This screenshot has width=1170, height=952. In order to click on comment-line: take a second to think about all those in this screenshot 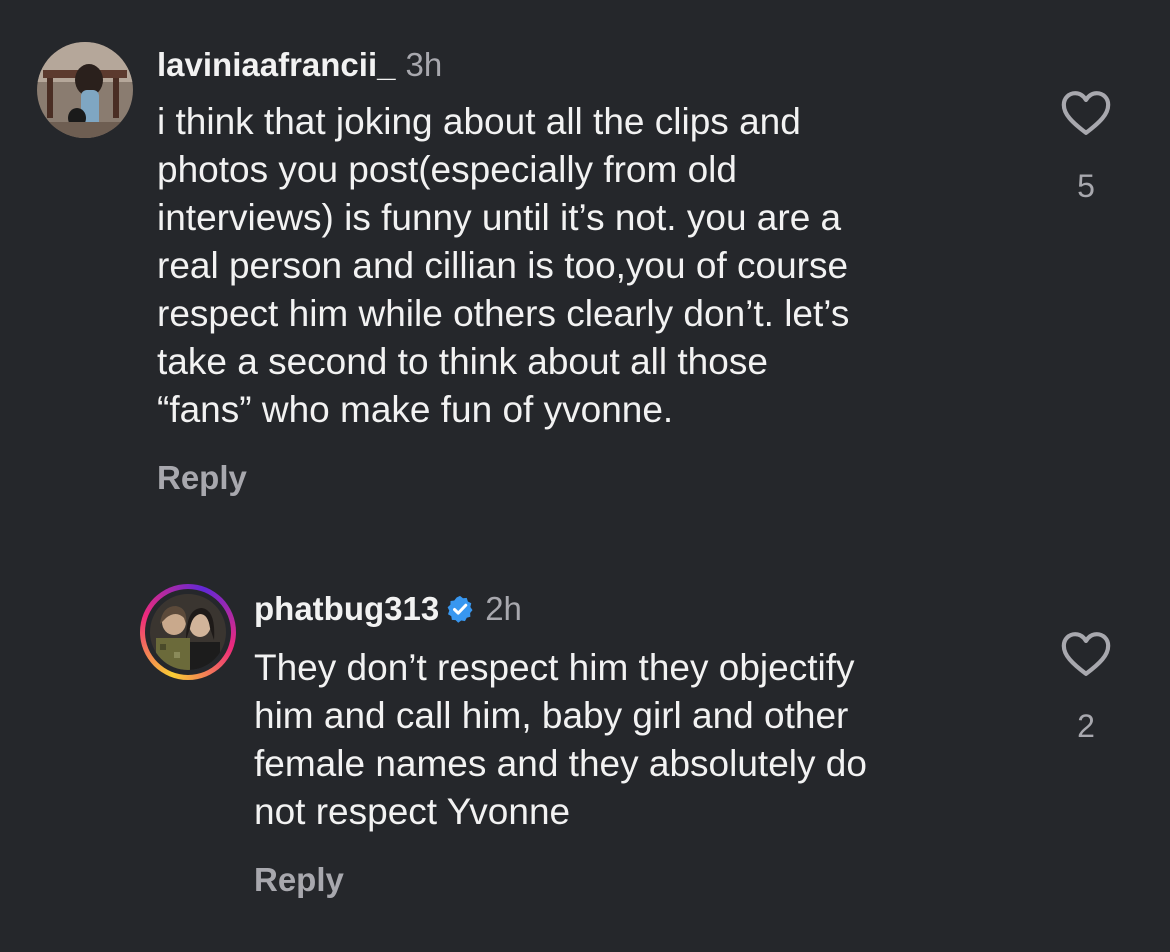, I will do `click(462, 361)`.